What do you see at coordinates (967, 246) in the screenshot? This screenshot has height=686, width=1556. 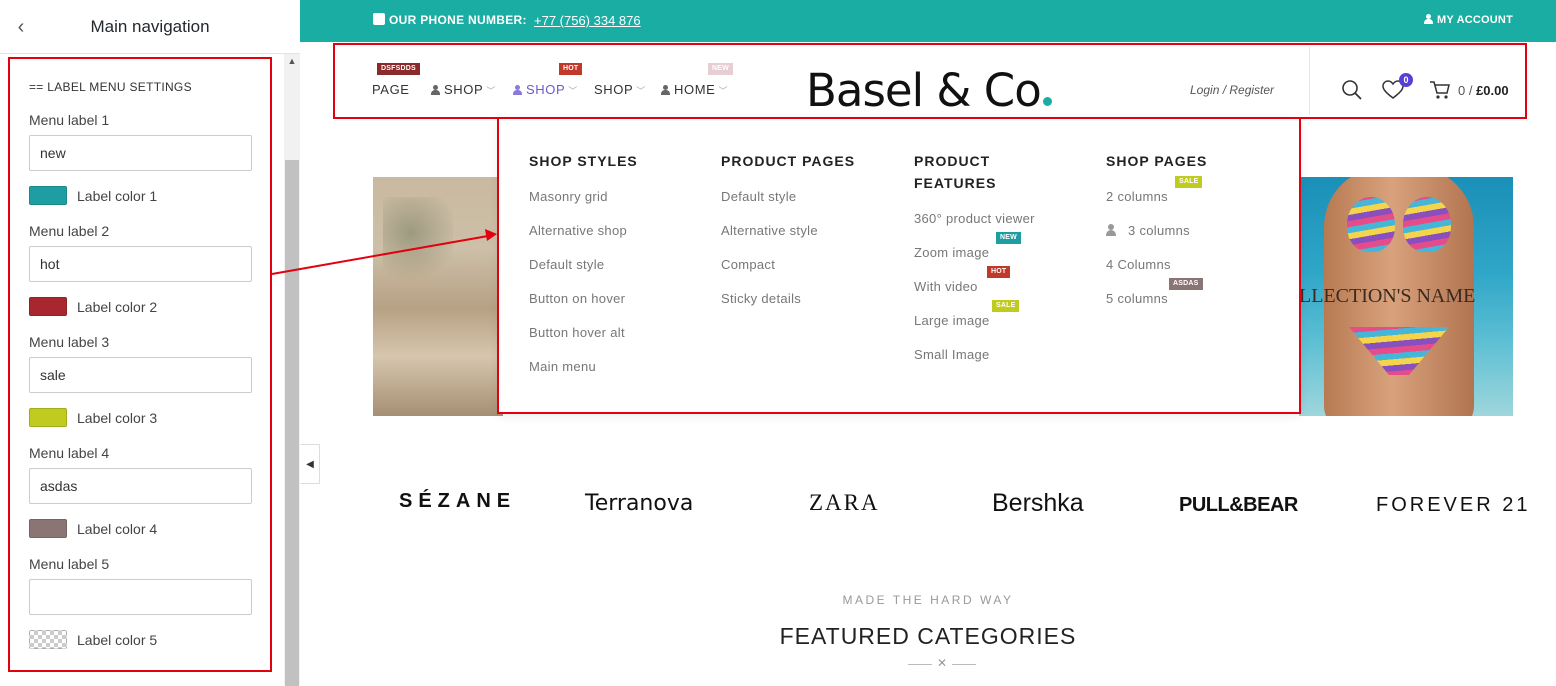 I see `mega-link: Zoom image NEW` at bounding box center [967, 246].